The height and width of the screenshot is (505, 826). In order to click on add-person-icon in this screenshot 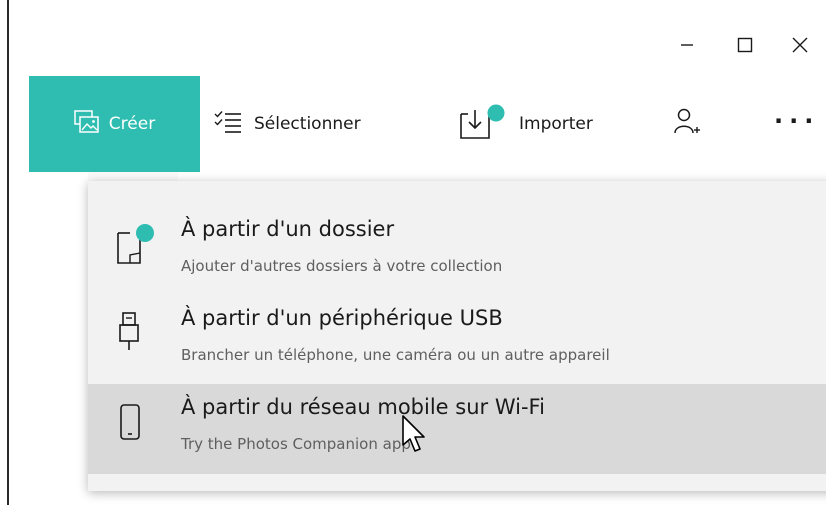, I will do `click(687, 124)`.